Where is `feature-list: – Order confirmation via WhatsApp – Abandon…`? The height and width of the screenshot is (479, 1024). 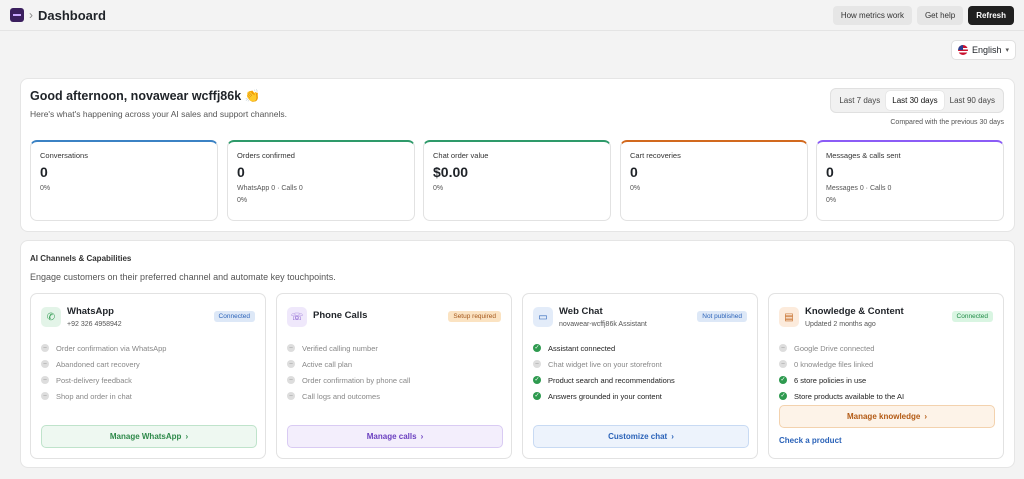
feature-list: – Order confirmation via WhatsApp – Abandon… is located at coordinates (103, 372).